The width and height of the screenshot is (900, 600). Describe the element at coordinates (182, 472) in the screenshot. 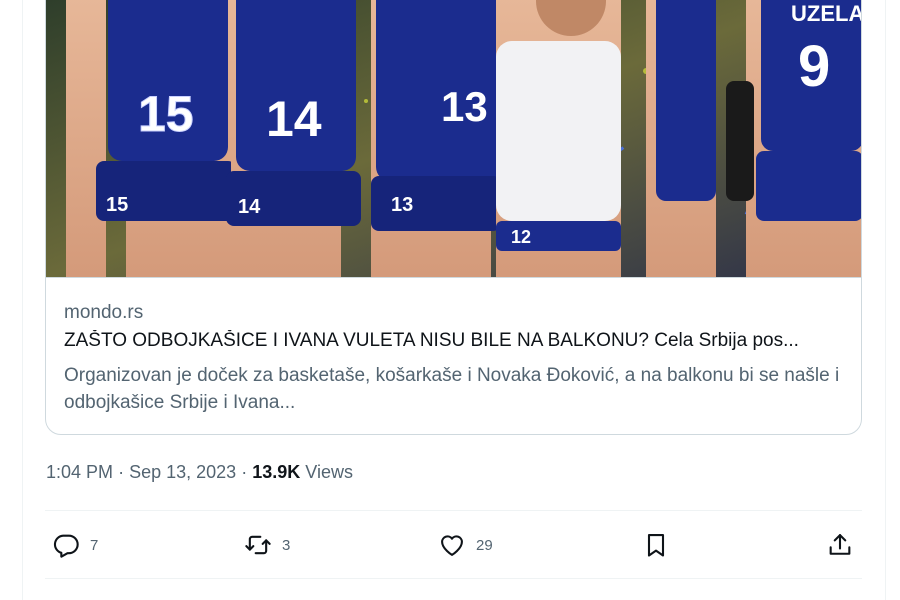

I see `tweet-date: Sep 13, 2023` at that location.